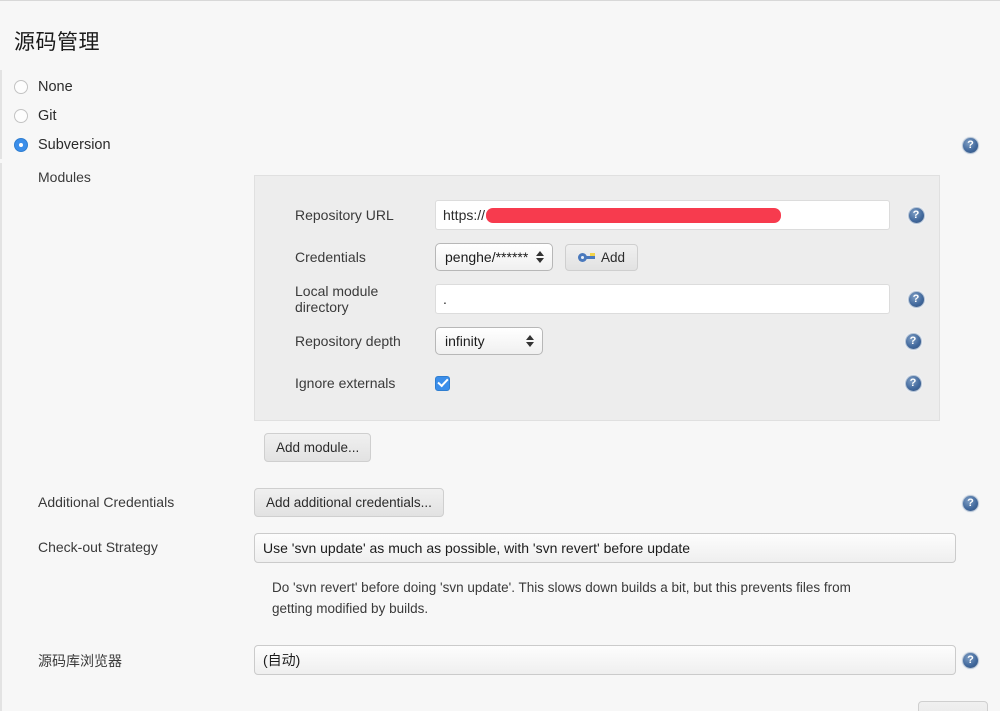 The width and height of the screenshot is (1000, 711). I want to click on redaction-bar, so click(634, 215).